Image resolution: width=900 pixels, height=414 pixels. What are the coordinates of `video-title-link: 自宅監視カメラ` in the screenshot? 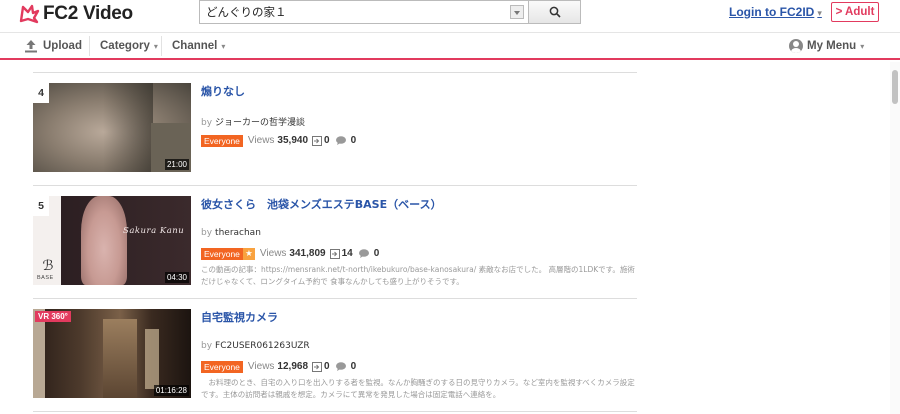 It's located at (239, 317).